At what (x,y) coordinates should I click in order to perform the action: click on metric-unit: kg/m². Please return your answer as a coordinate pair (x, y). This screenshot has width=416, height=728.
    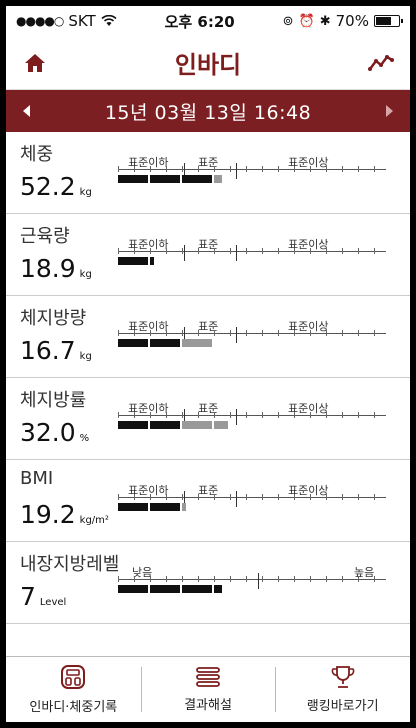
    Looking at the image, I should click on (94, 520).